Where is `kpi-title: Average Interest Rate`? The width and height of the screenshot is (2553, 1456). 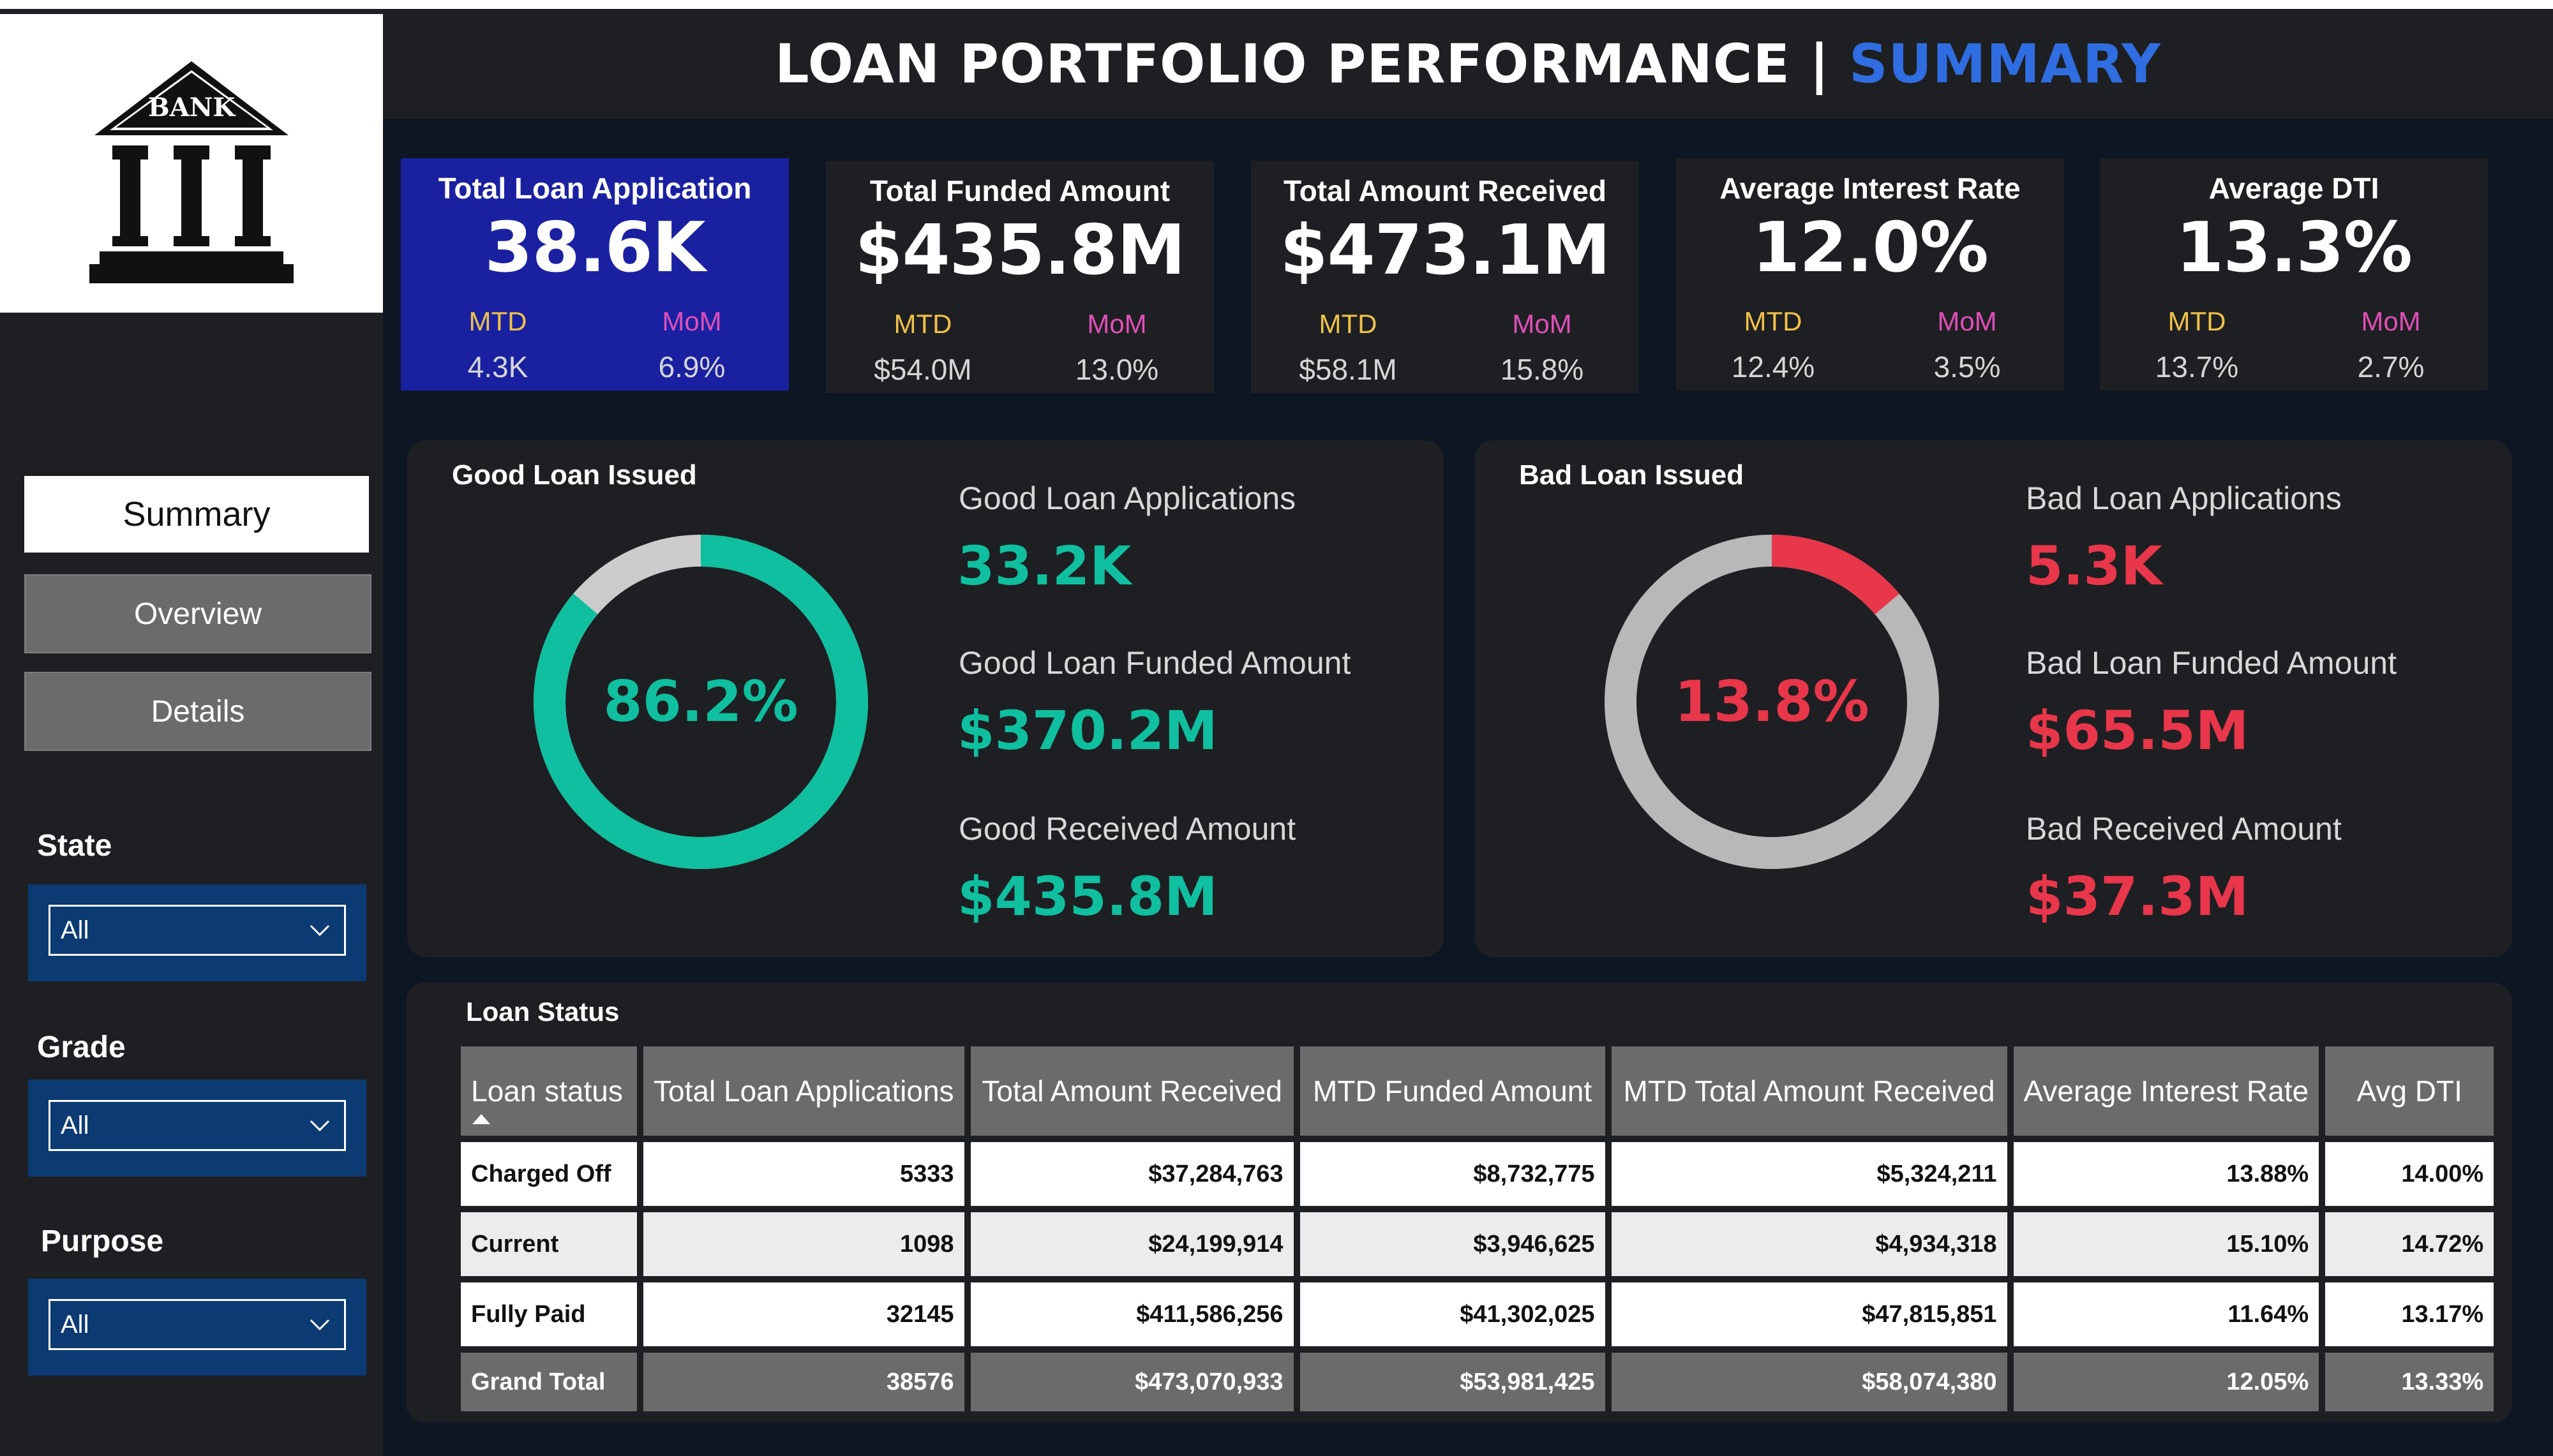 kpi-title: Average Interest Rate is located at coordinates (1870, 188).